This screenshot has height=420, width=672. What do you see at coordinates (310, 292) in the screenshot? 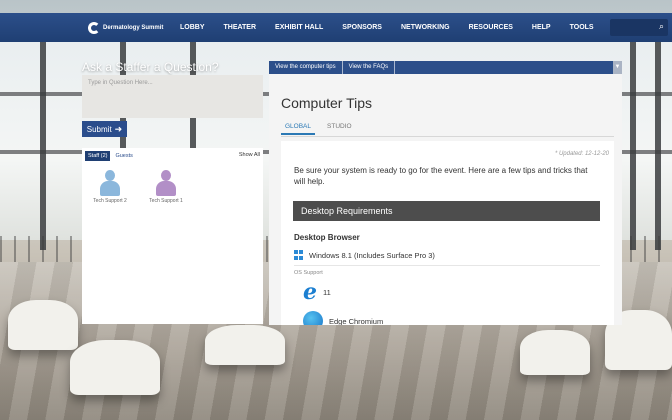
I see `internet-explorer-icon: e` at bounding box center [310, 292].